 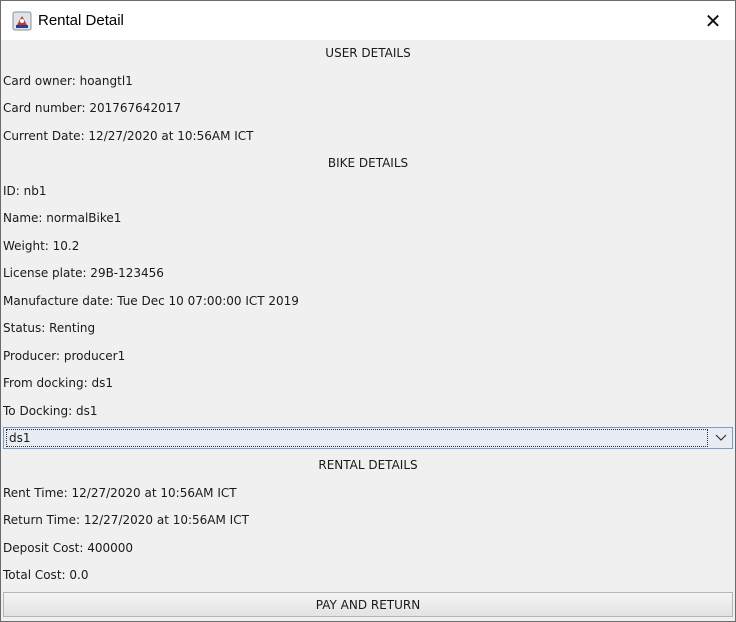 I want to click on return-time-label: Return Time: 12/27/2020 at 10:56AM ICT, so click(x=126, y=520).